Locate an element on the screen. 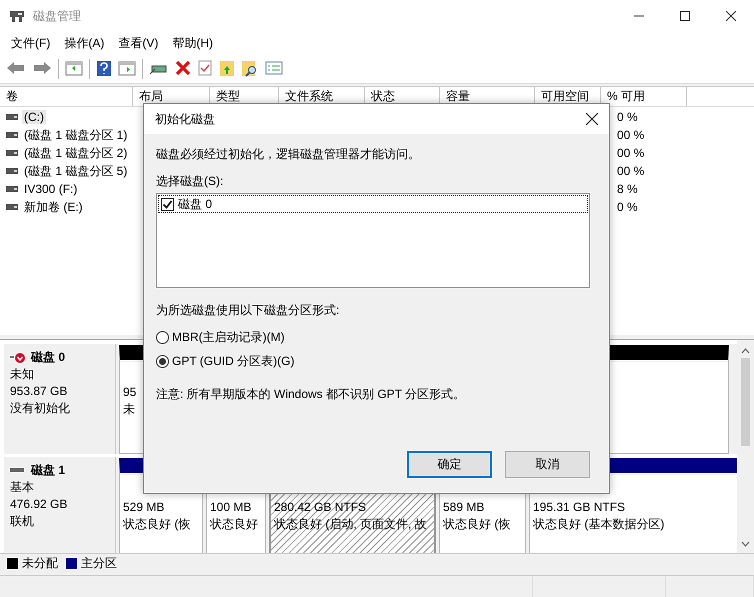  folder-search-icon is located at coordinates (250, 68).